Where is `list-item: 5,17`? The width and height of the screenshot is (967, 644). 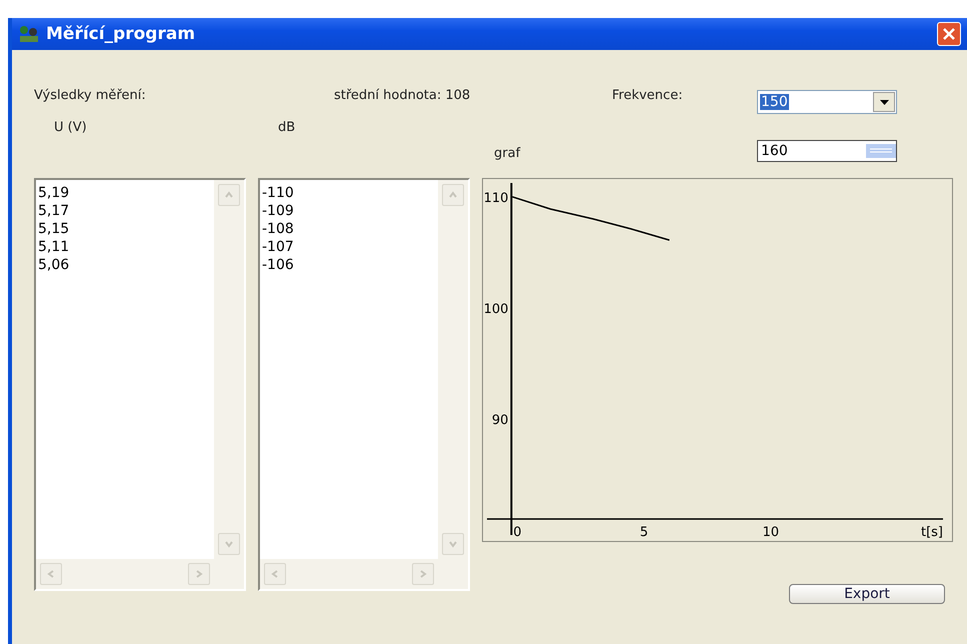
list-item: 5,17 is located at coordinates (125, 211).